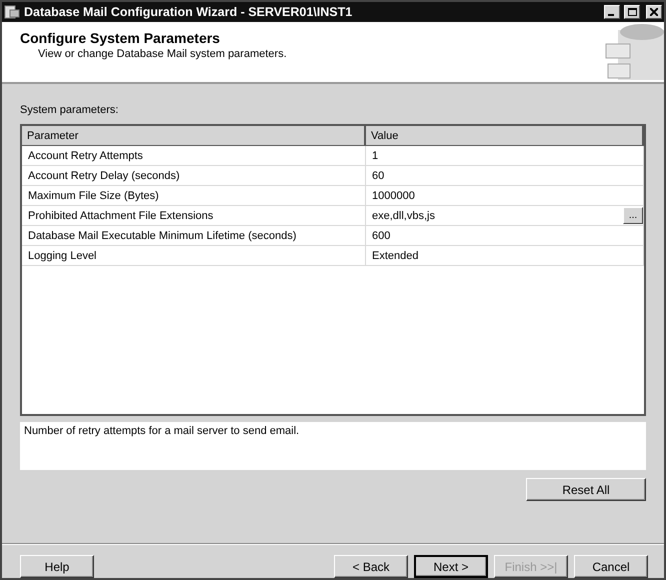  Describe the element at coordinates (12, 12) in the screenshot. I see `server-icon` at that location.